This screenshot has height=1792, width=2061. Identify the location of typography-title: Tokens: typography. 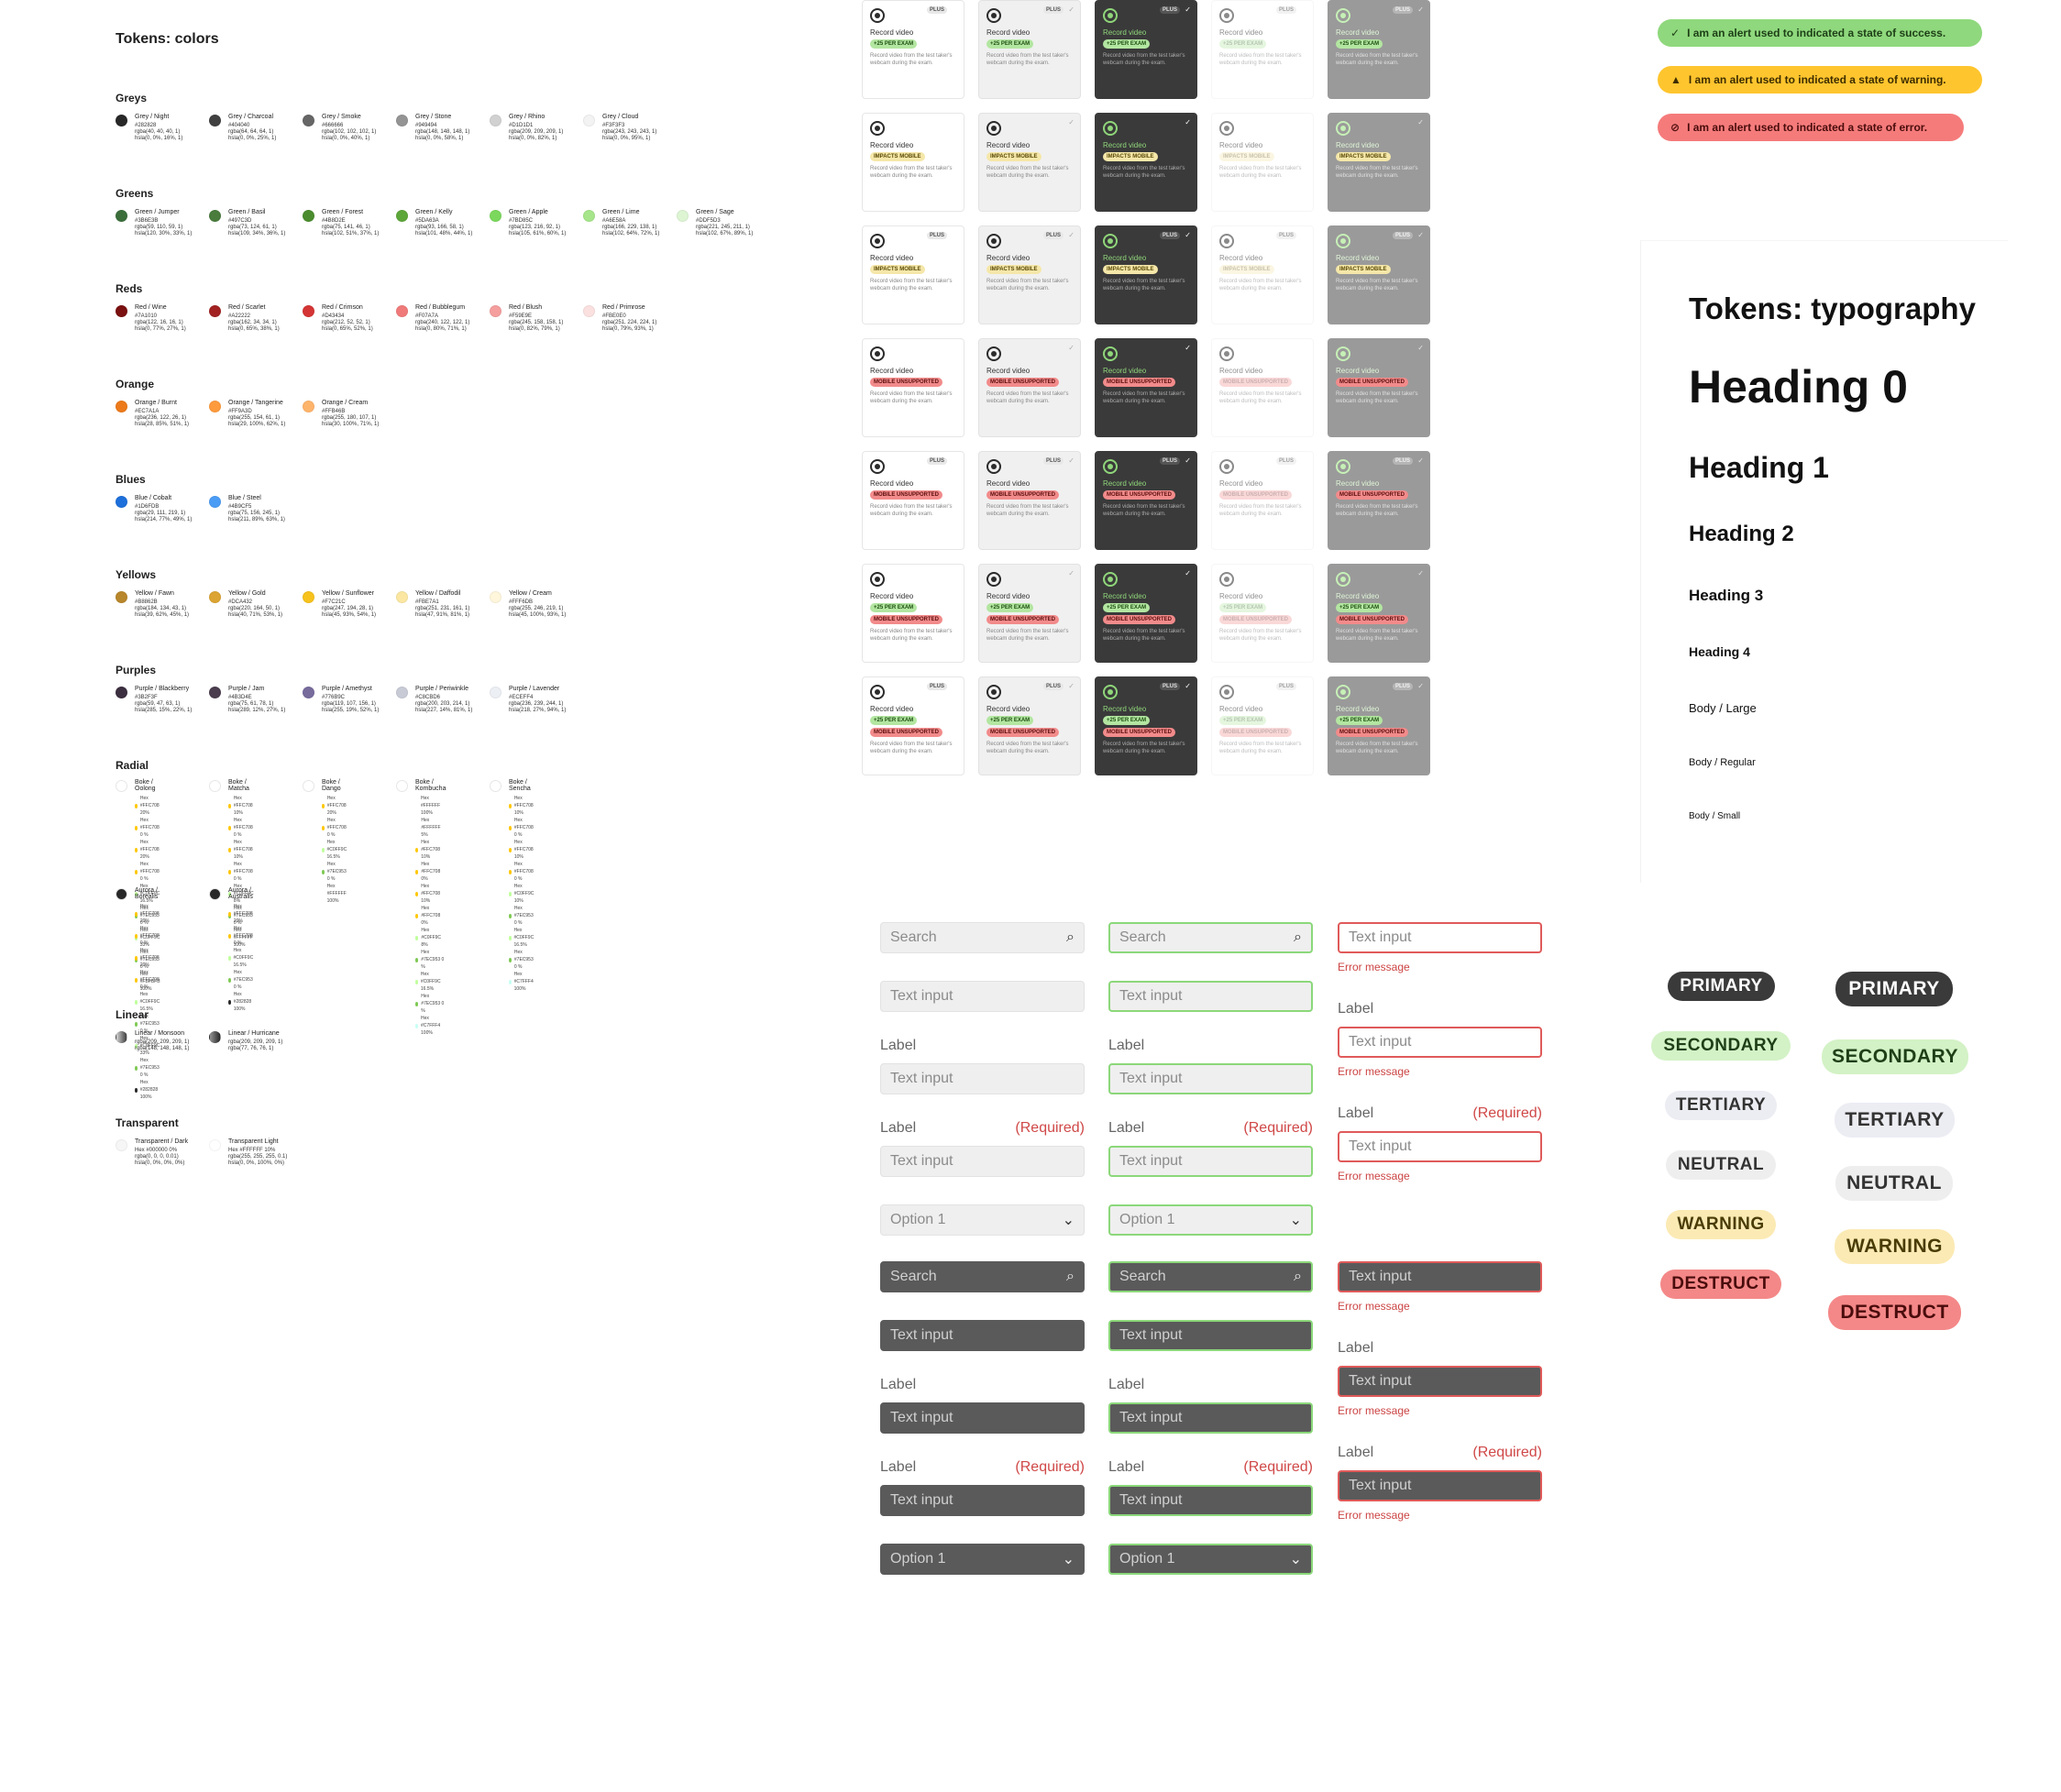
(1832, 308).